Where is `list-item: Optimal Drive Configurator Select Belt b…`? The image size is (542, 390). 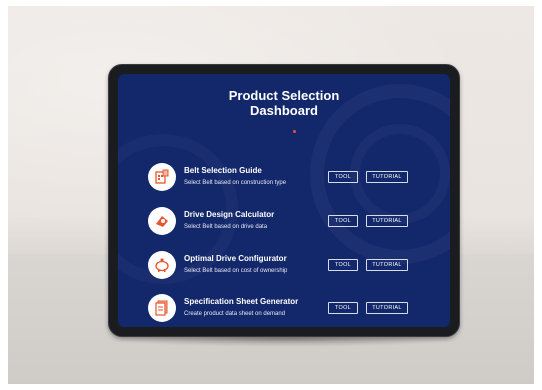
list-item: Optimal Drive Configurator Select Belt b… is located at coordinates (284, 268).